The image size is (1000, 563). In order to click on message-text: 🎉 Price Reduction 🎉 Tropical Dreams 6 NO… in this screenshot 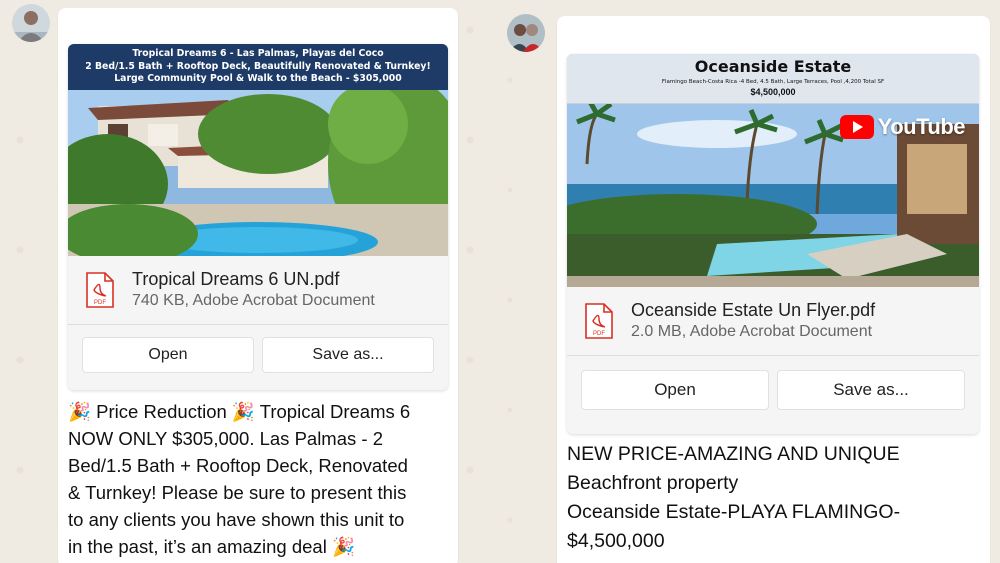, I will do `click(260, 479)`.